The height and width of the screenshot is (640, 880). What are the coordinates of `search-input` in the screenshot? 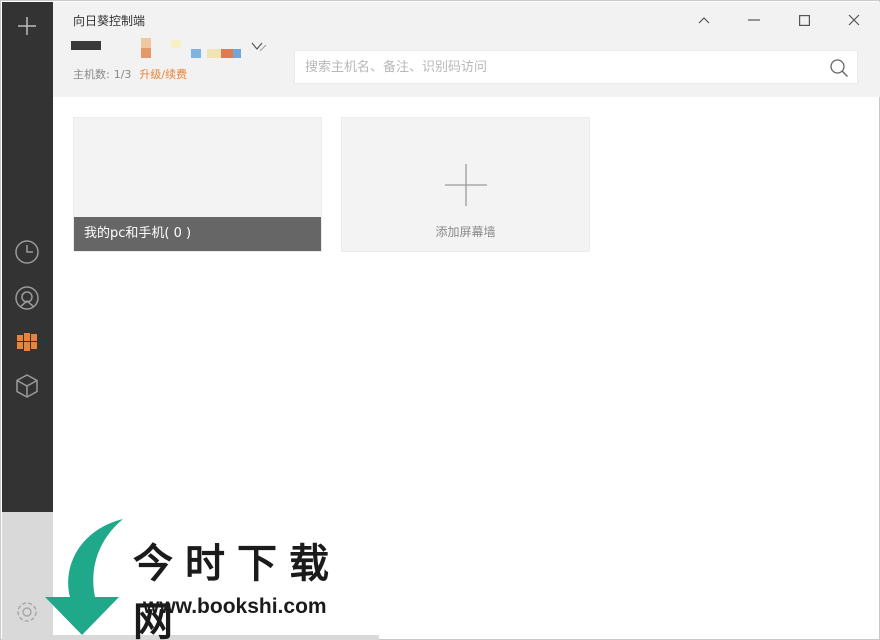 It's located at (560, 67).